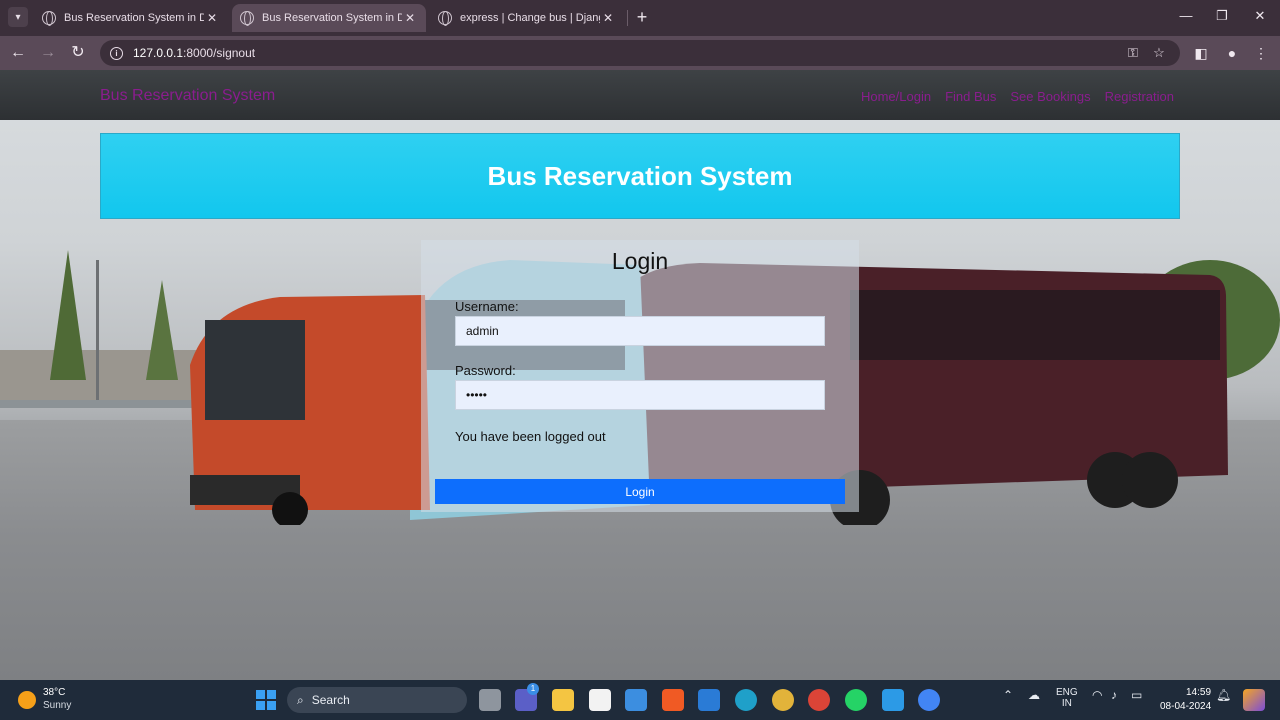 The width and height of the screenshot is (1280, 720). Describe the element at coordinates (896, 96) in the screenshot. I see `nav-link-home-login: Home/Login` at that location.